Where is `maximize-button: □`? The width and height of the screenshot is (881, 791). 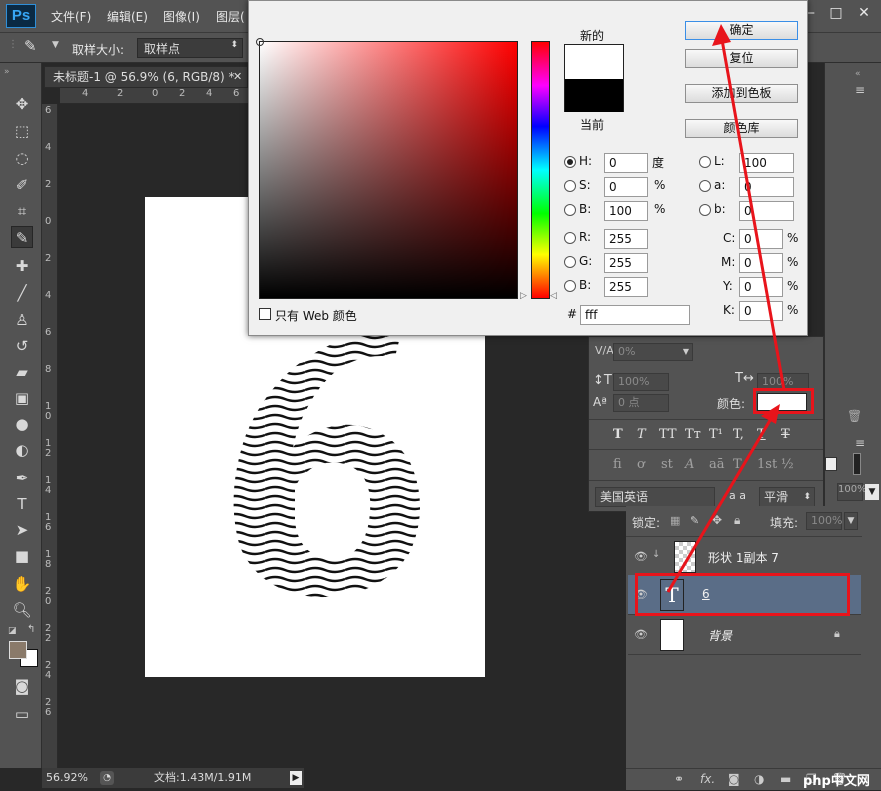 maximize-button: □ is located at coordinates (836, 13).